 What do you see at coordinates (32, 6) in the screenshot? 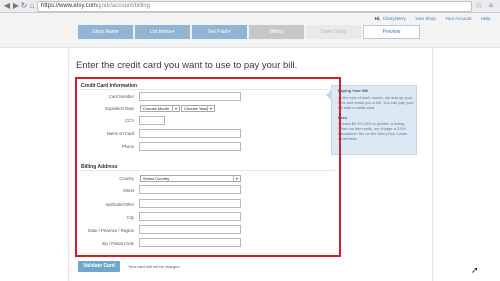
I see `home-icon: ⌂` at bounding box center [32, 6].